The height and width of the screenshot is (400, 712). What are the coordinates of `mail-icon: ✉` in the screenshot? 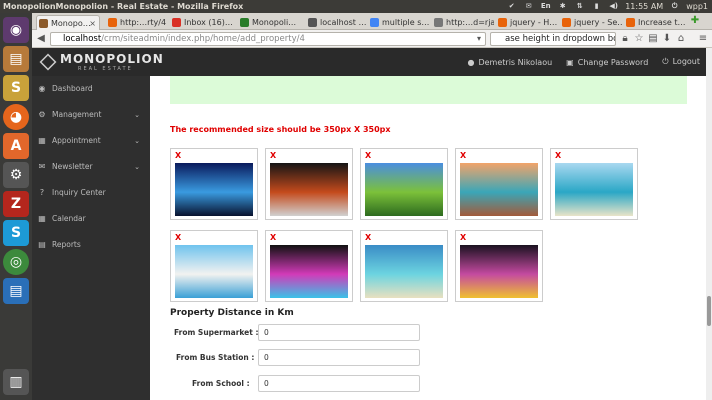 It's located at (528, 6).